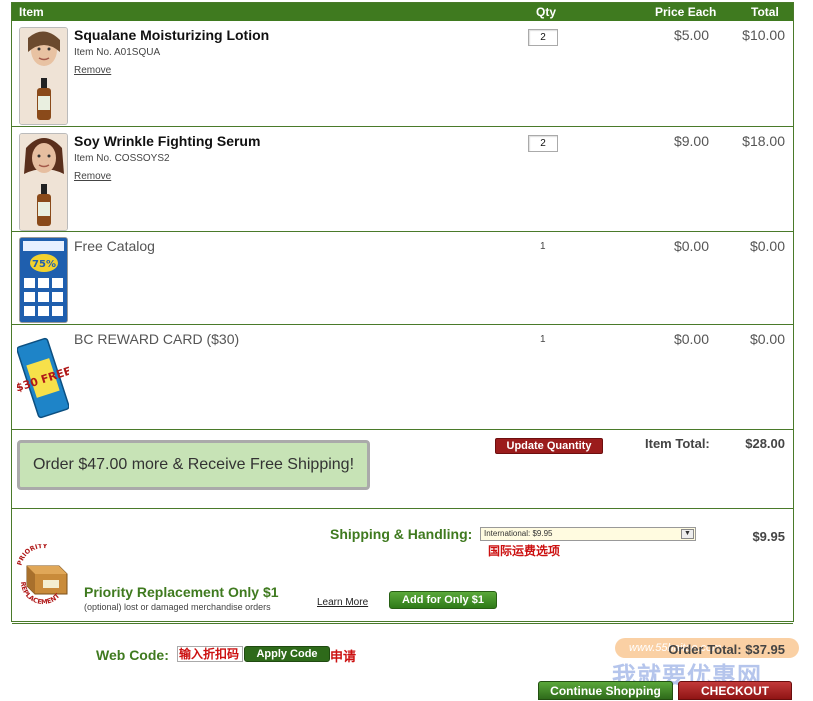  Describe the element at coordinates (768, 536) in the screenshot. I see `shipping-value: $9.95` at that location.